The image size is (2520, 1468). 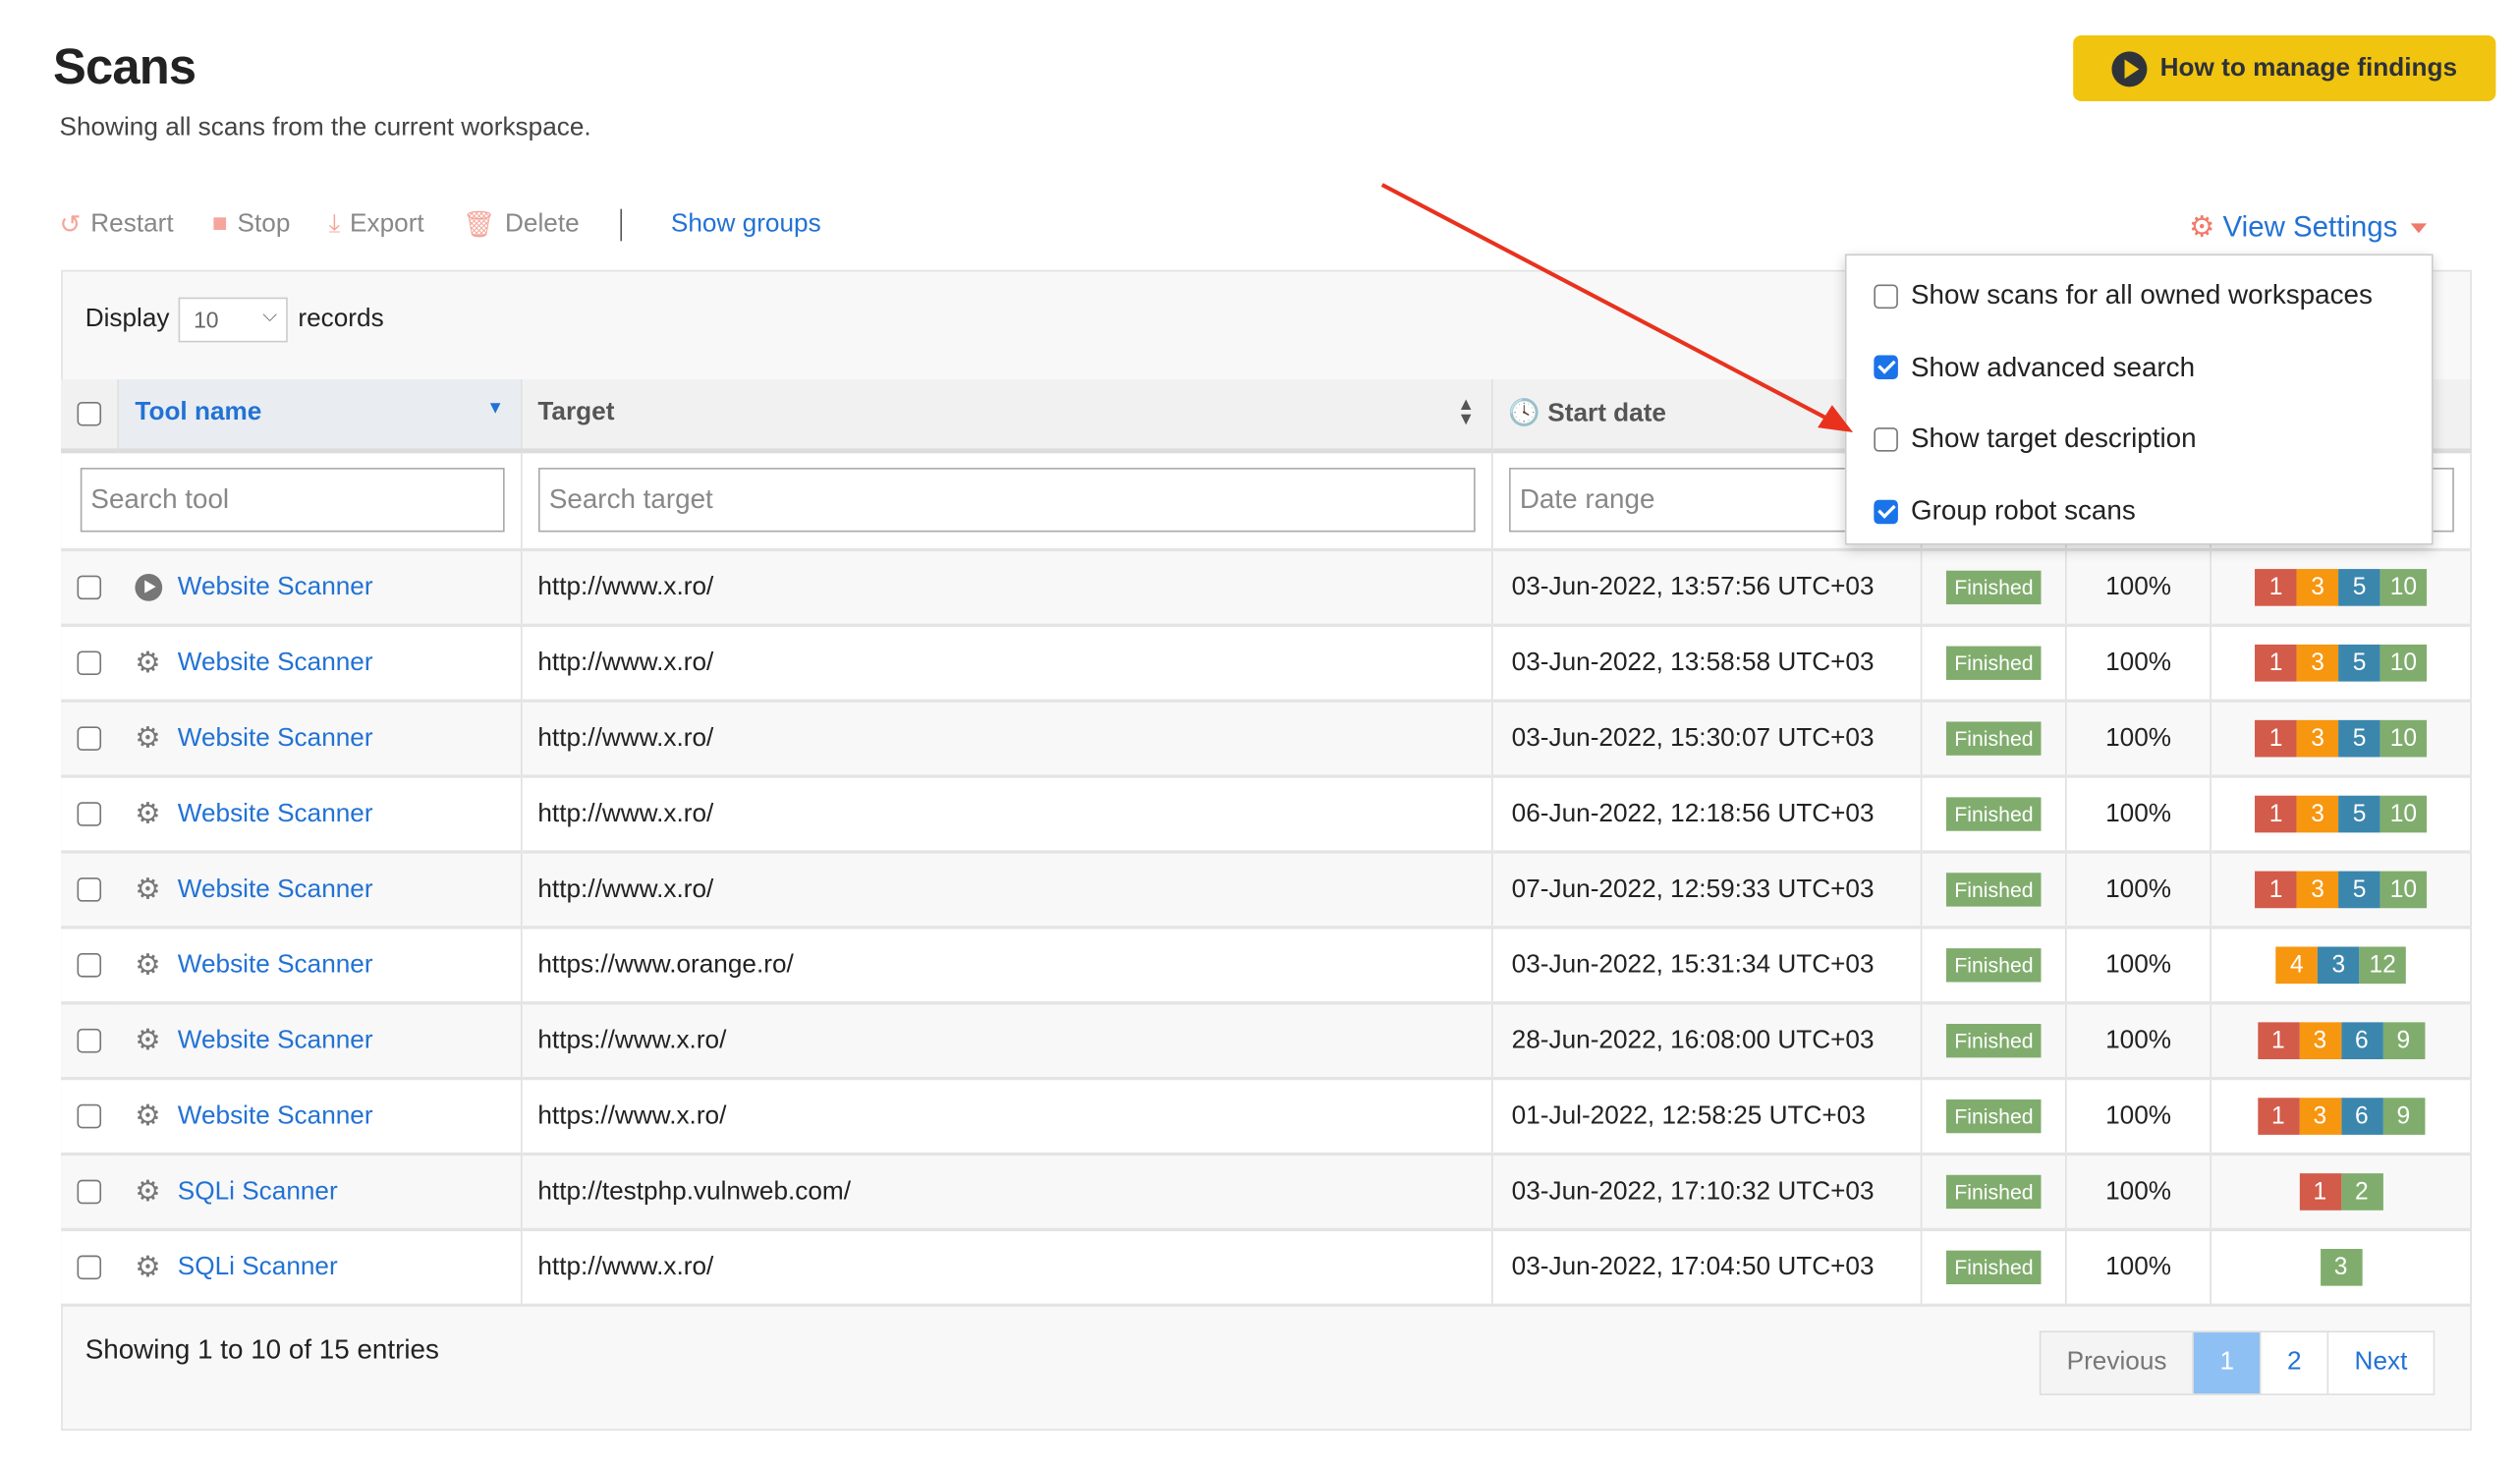 What do you see at coordinates (1617, 308) in the screenshot?
I see `annotation-arrow` at bounding box center [1617, 308].